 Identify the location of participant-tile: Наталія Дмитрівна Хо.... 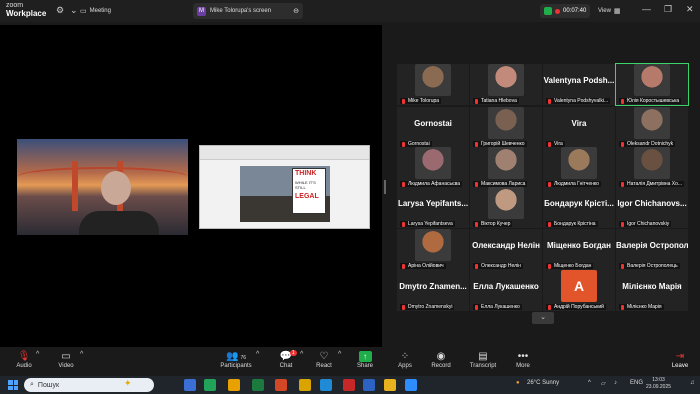
(652, 167).